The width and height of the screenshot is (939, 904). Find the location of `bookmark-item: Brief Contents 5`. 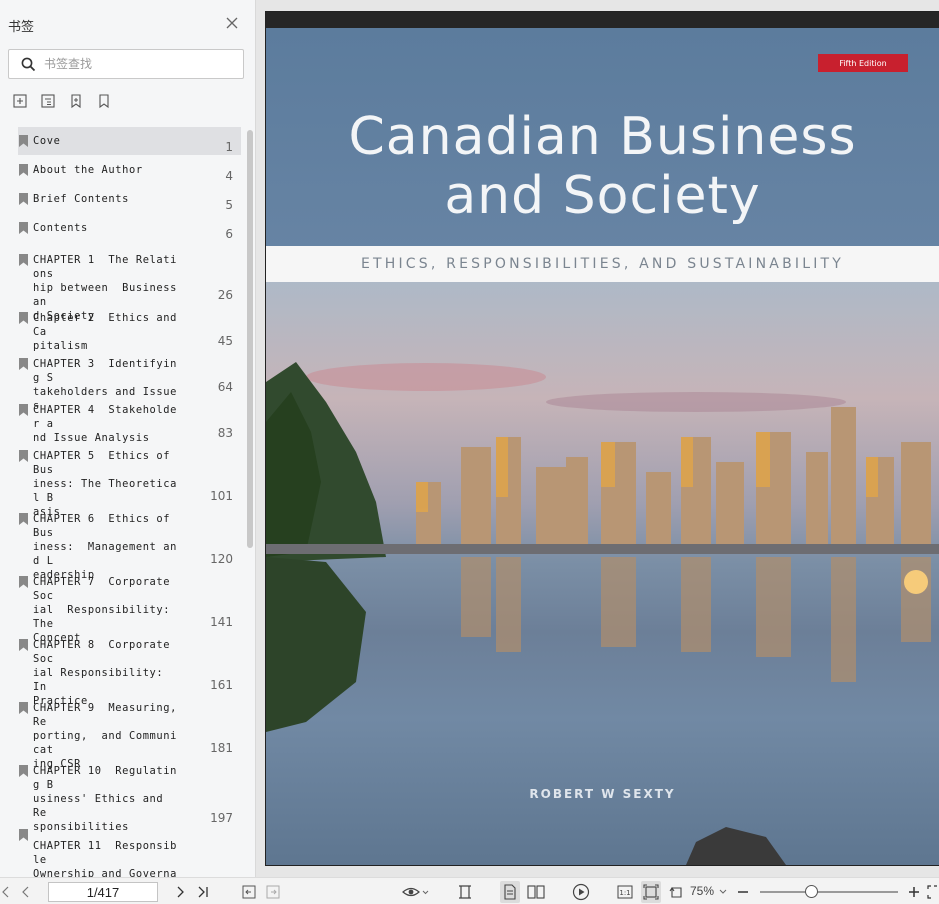

bookmark-item: Brief Contents 5 is located at coordinates (129, 198).